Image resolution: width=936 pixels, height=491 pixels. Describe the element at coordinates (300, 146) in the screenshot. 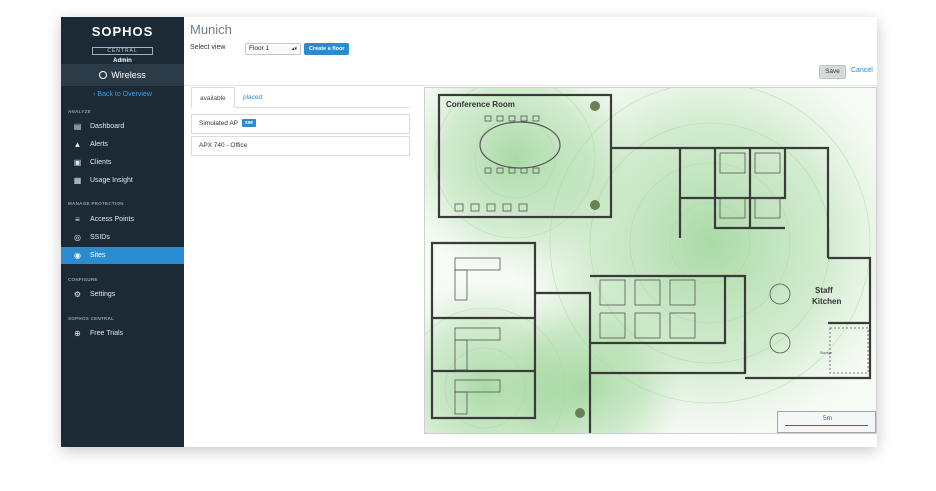

I see `list-item: APX 740 - Office` at that location.